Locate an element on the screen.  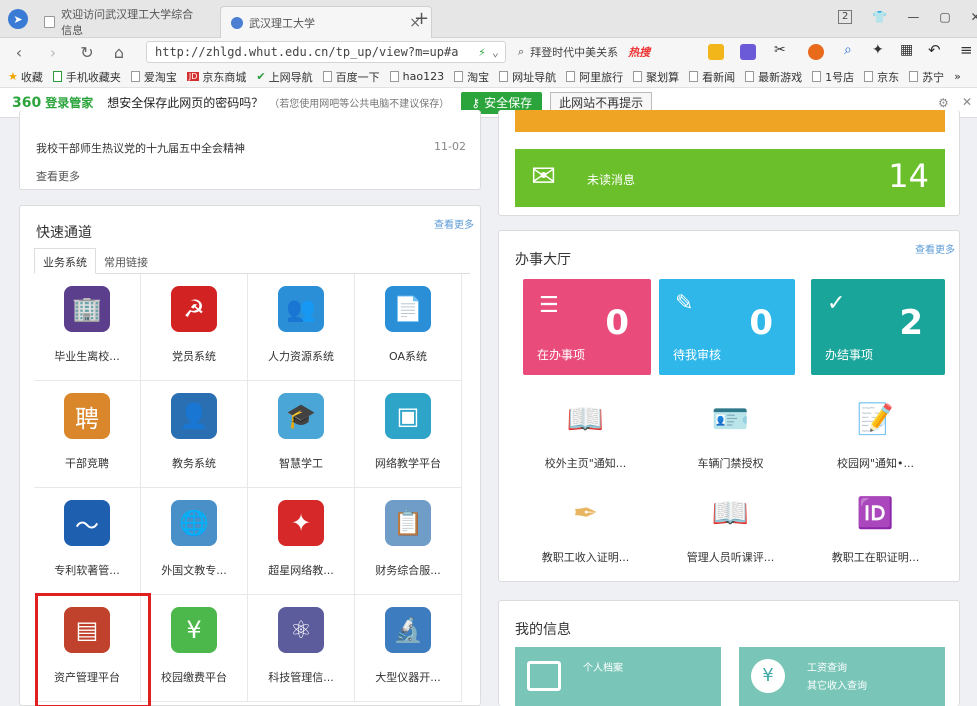
bookmarks-overflow: » is located at coordinates (957, 76).